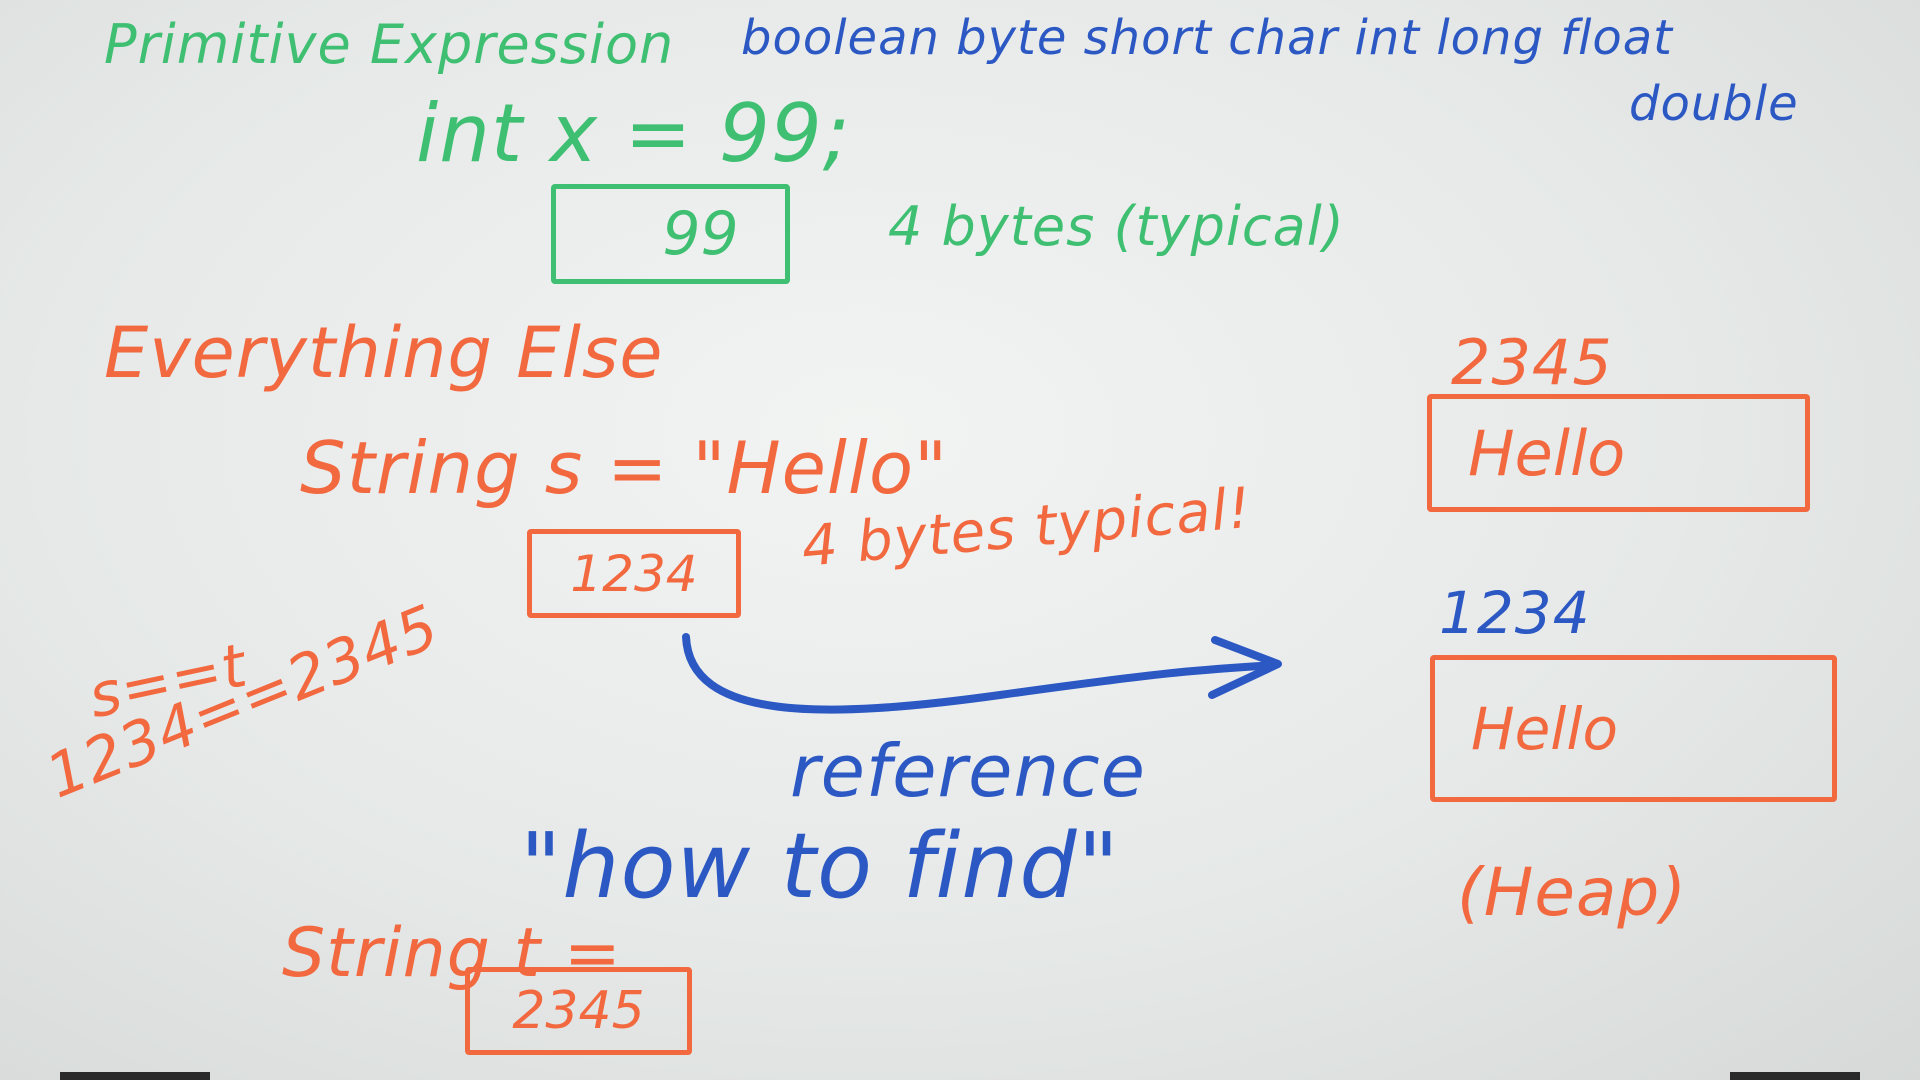  Describe the element at coordinates (1515, 613) in the screenshot. I see `heap-object-address: 1234` at that location.